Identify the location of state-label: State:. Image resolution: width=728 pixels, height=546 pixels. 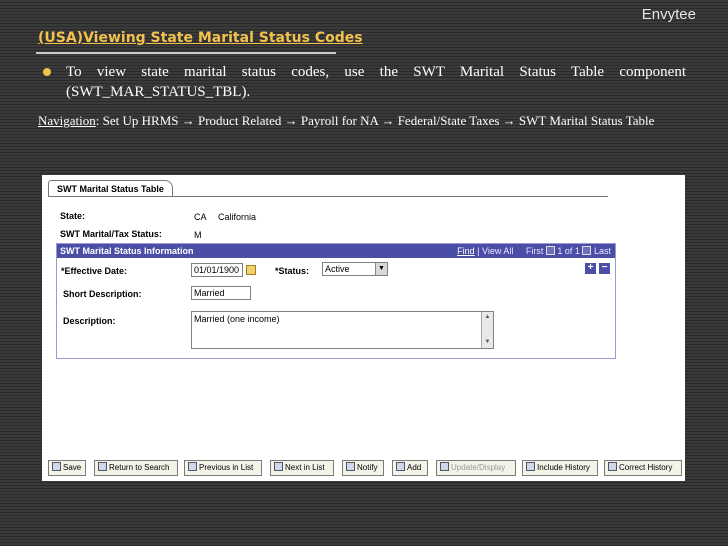
(73, 216).